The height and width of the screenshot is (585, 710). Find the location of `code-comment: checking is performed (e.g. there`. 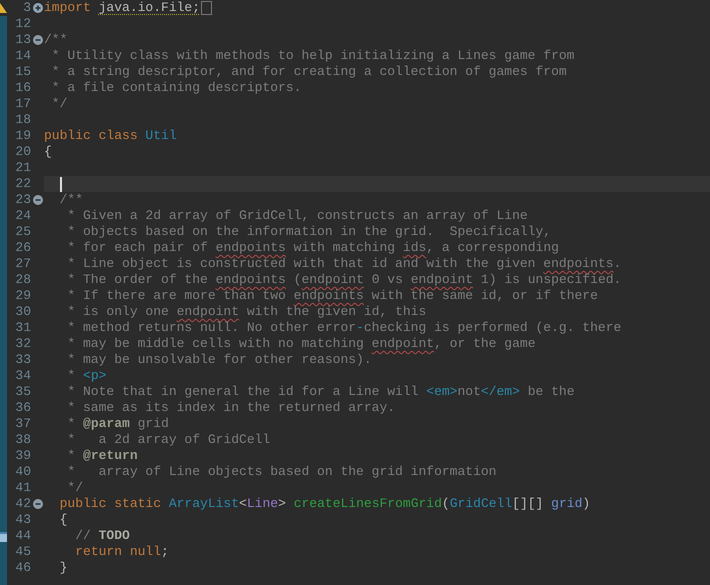

code-comment: checking is performed (e.g. there is located at coordinates (493, 328).